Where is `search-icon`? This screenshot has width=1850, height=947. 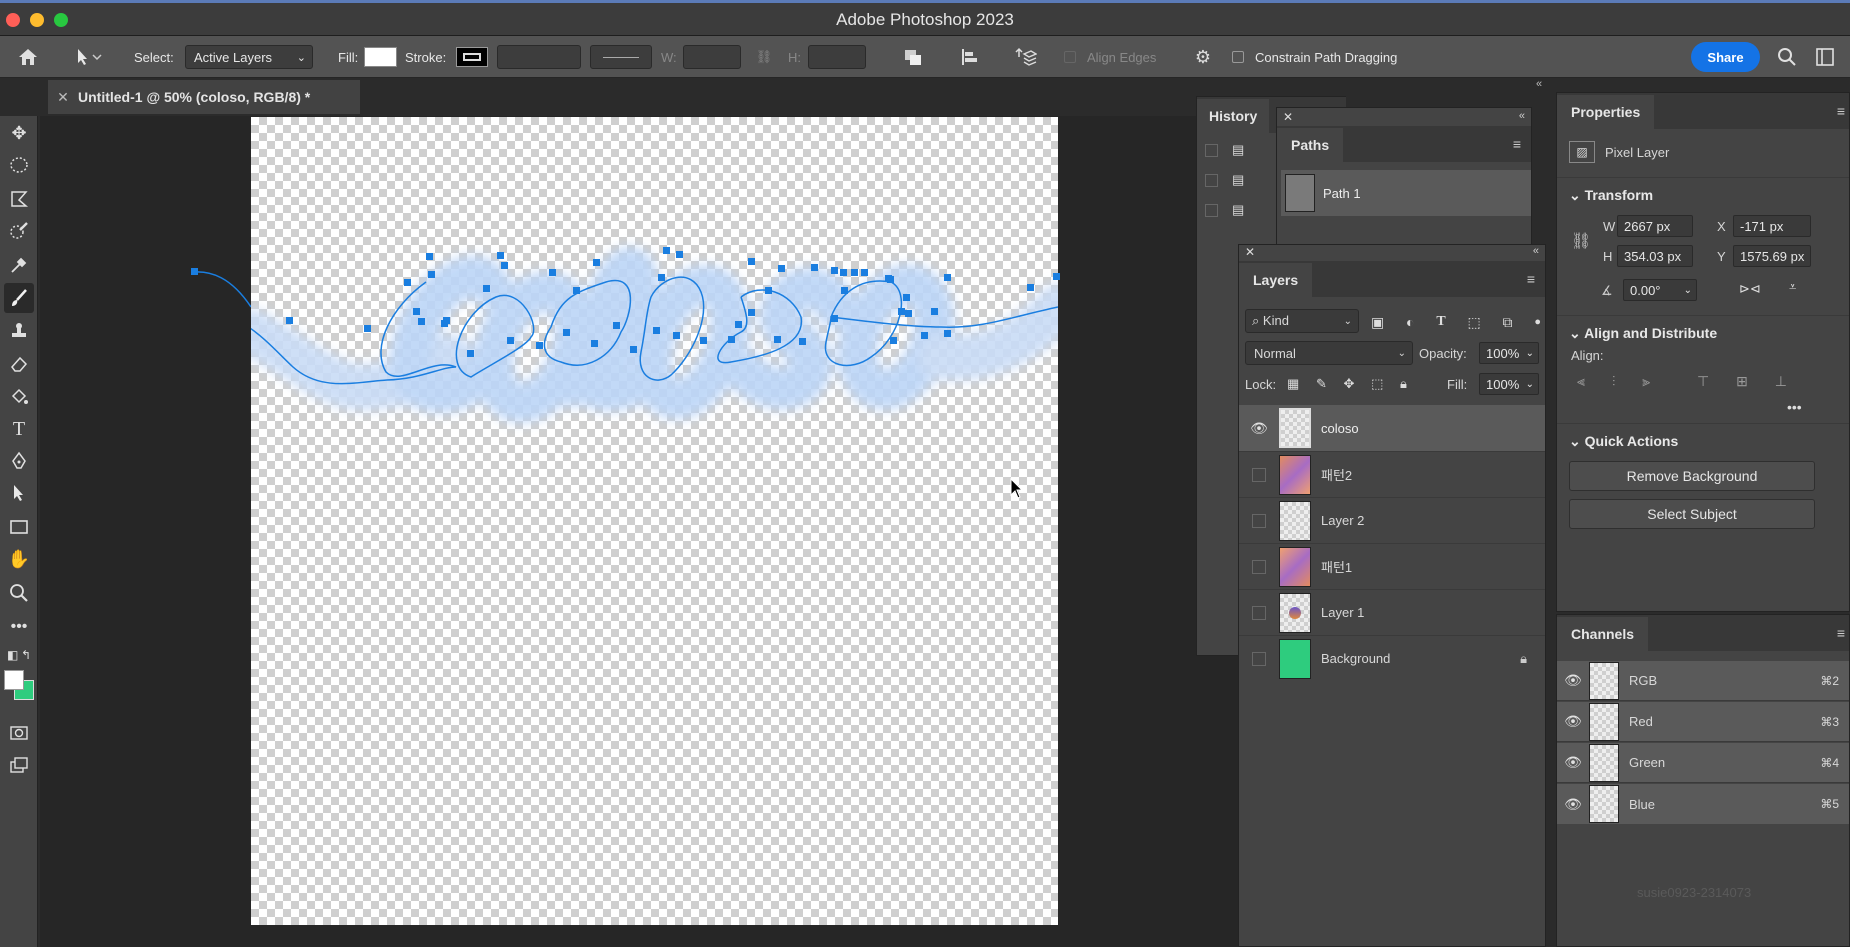 search-icon is located at coordinates (1787, 57).